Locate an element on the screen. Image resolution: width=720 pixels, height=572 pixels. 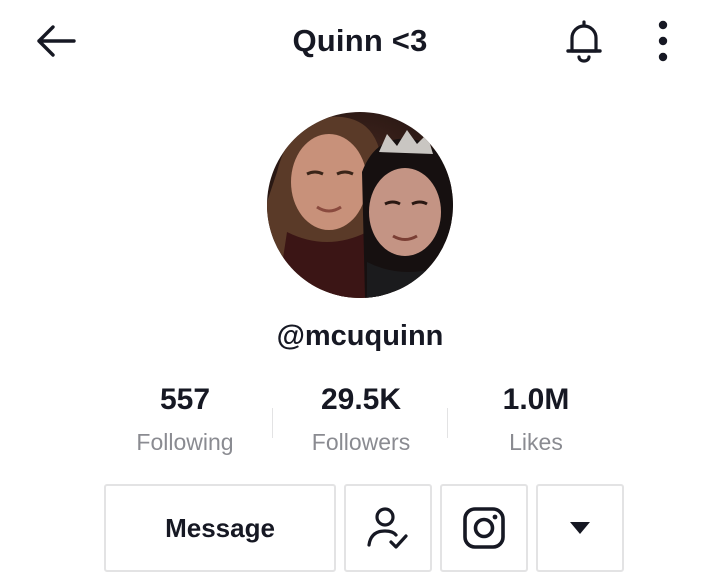
message-button: Message is located at coordinates (220, 528).